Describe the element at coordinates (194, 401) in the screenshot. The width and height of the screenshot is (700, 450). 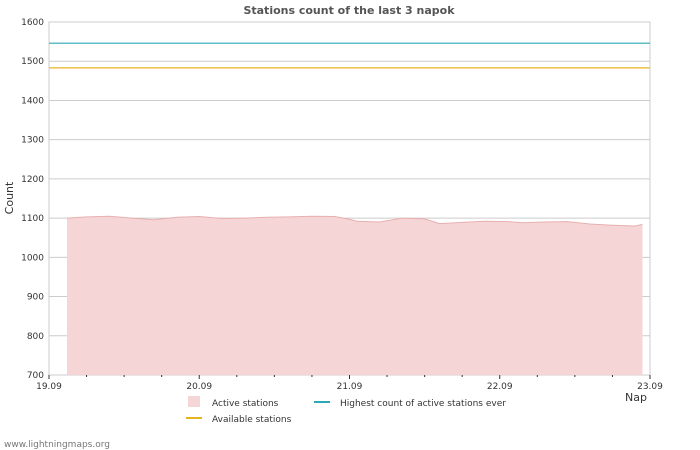
I see `legend-swatch-active-stations` at that location.